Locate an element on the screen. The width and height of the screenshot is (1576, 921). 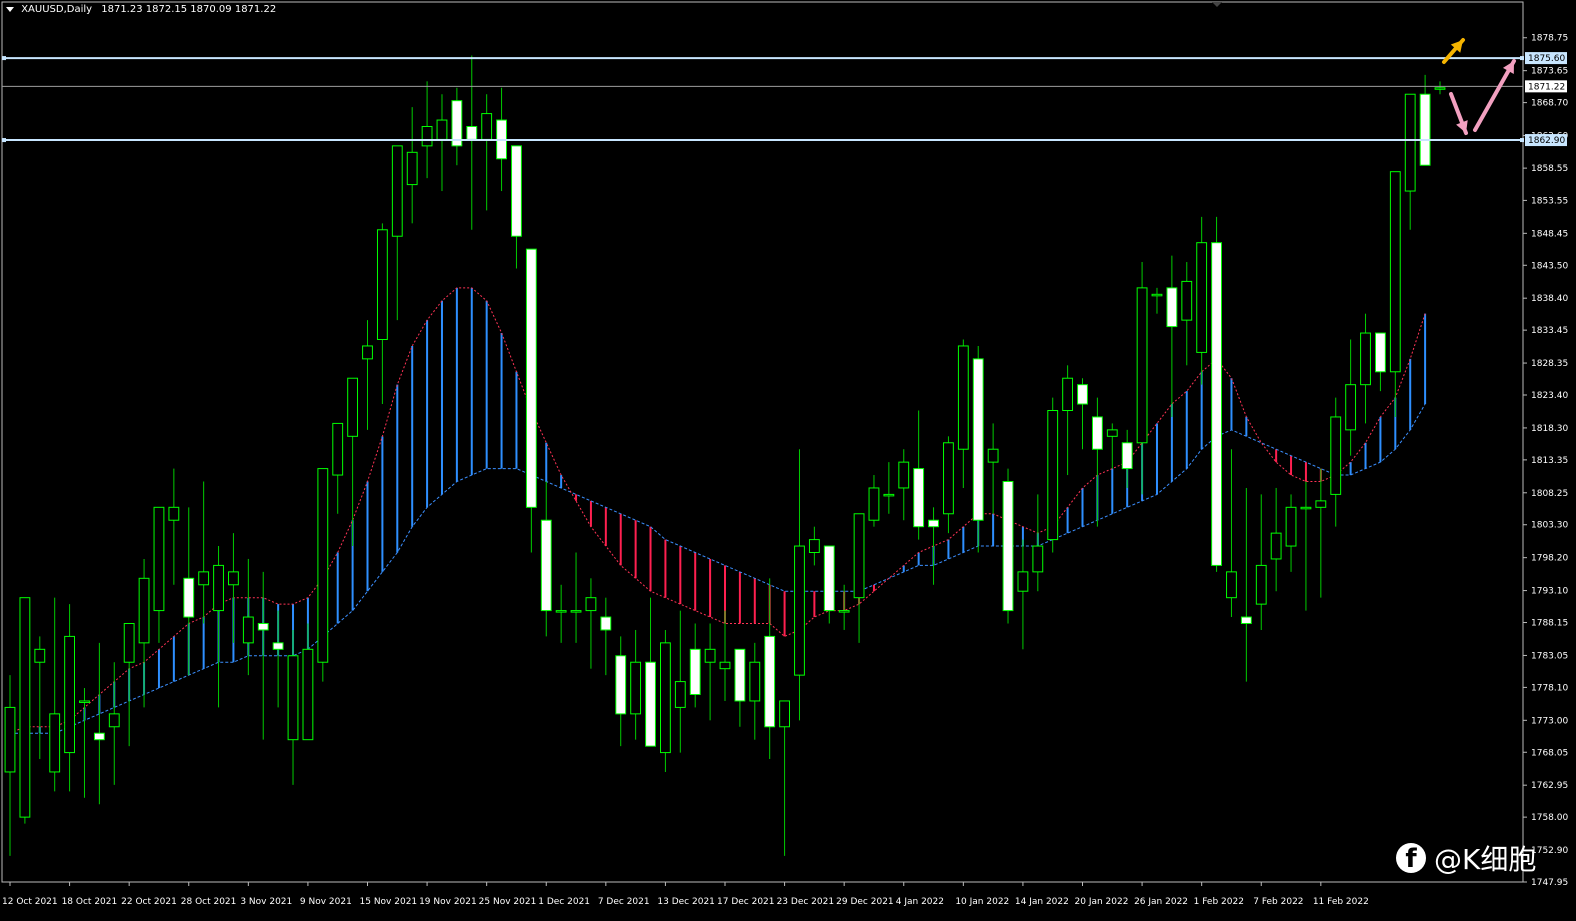
collapse-triangle-icon is located at coordinates (10, 9).